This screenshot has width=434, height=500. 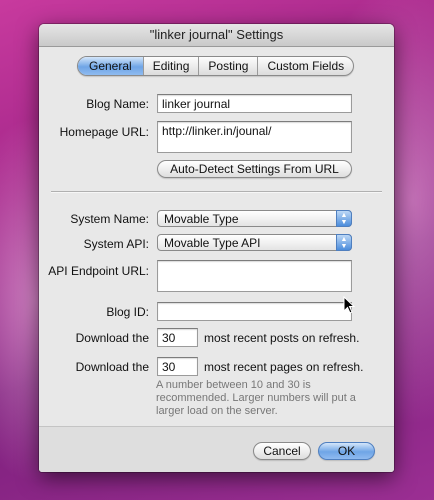 I want to click on mouse-pointer-icon, so click(x=349, y=305).